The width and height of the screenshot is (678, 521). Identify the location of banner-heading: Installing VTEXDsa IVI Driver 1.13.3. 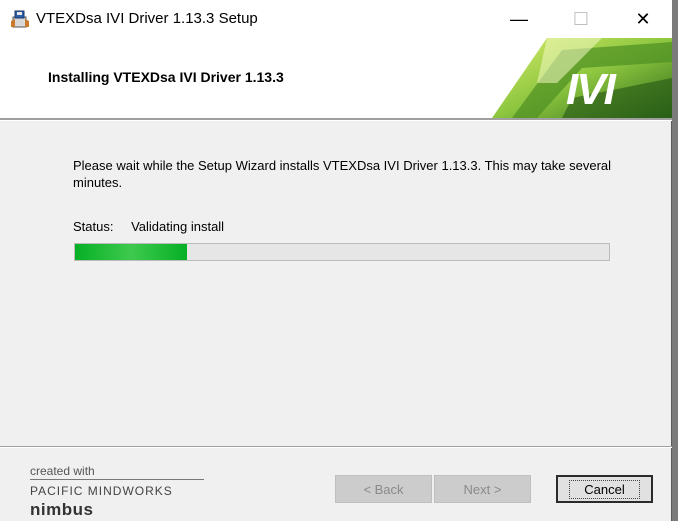
(166, 77).